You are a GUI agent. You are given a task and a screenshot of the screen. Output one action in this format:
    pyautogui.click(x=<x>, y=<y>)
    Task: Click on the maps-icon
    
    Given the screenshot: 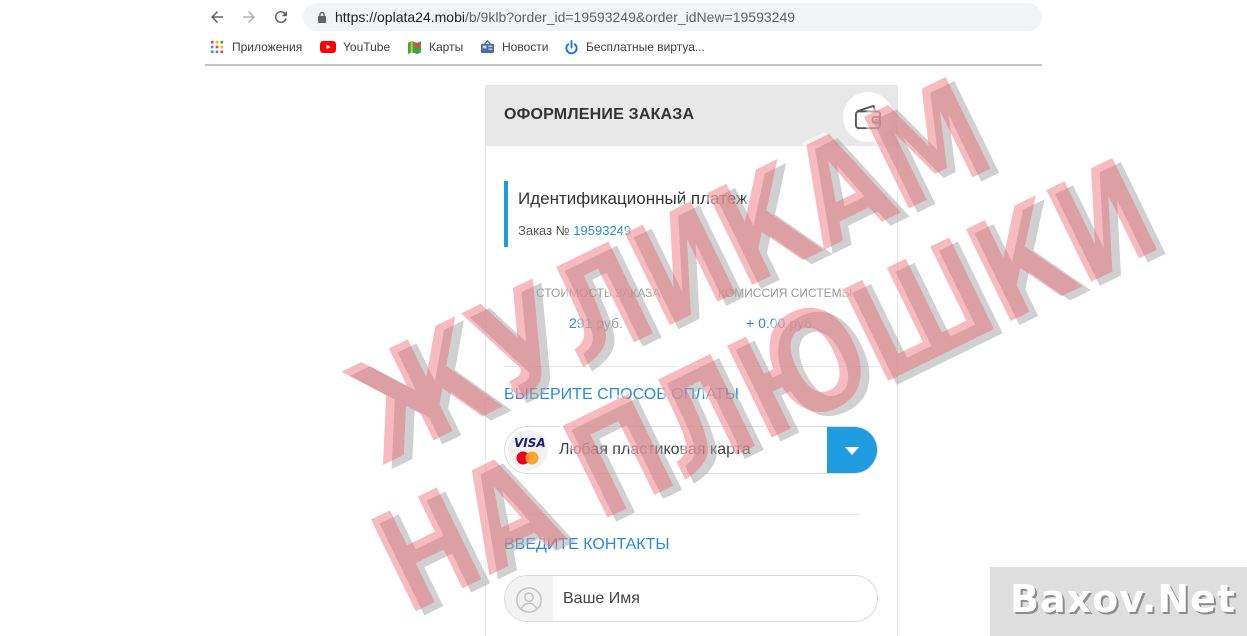 What is the action you would take?
    pyautogui.click(x=414, y=47)
    